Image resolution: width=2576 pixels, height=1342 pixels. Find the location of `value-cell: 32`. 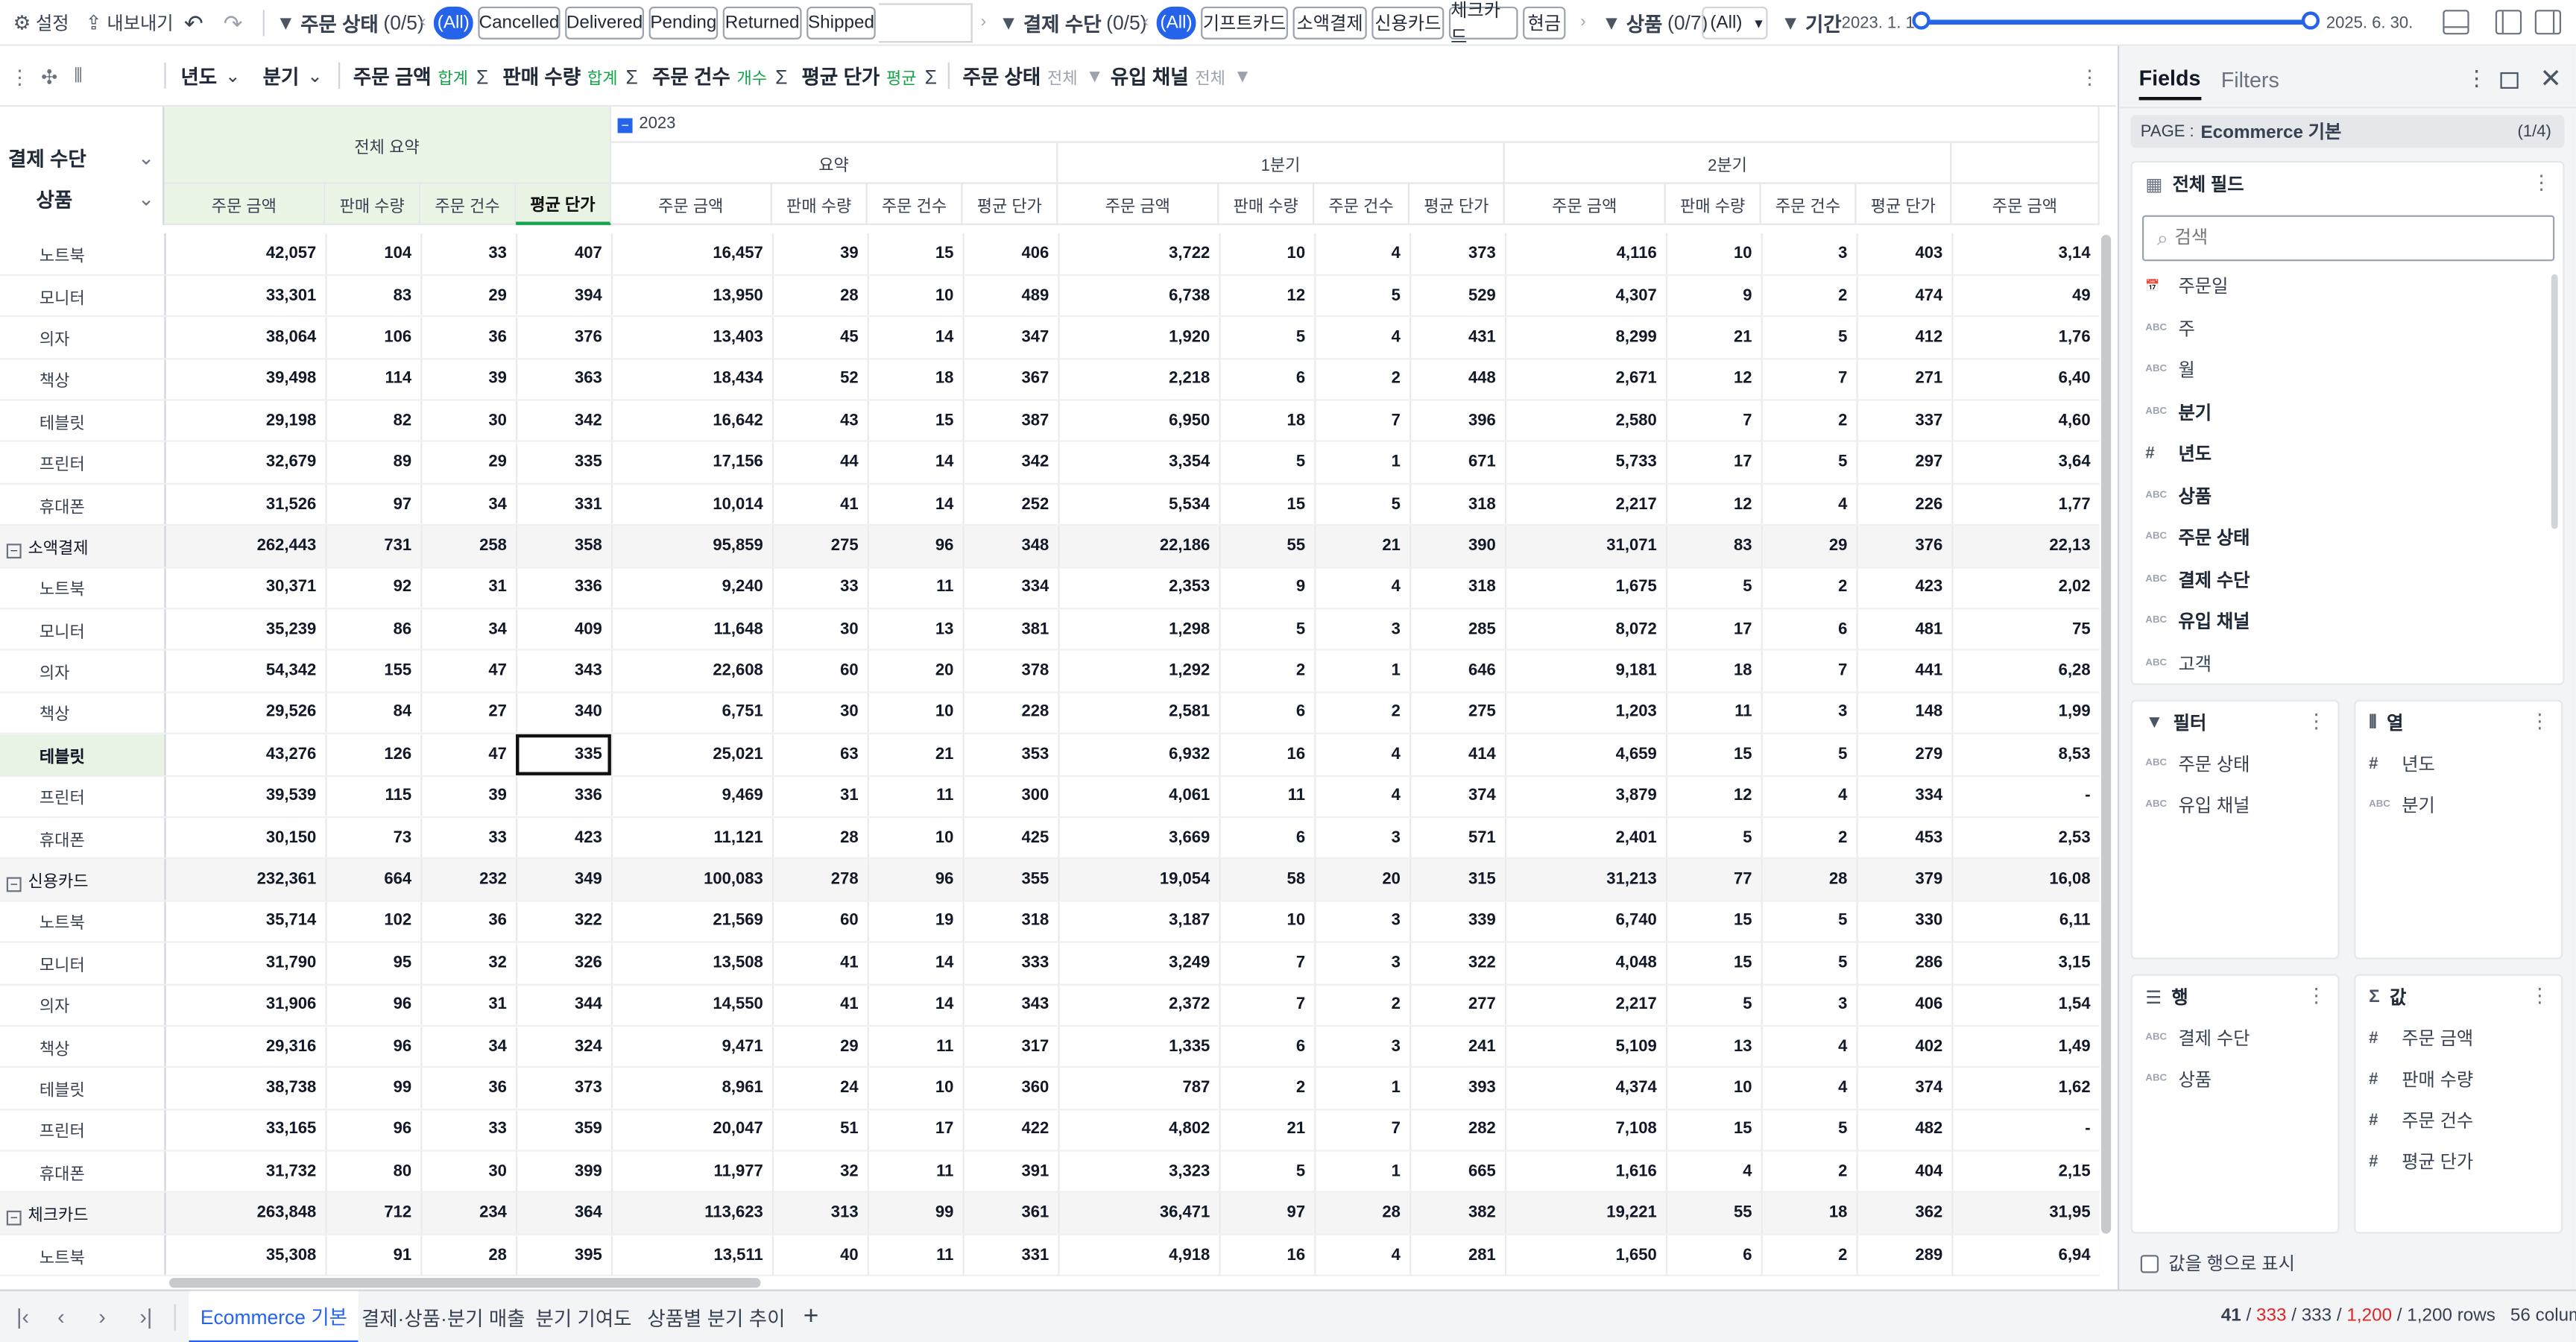

value-cell: 32 is located at coordinates (819, 1172).